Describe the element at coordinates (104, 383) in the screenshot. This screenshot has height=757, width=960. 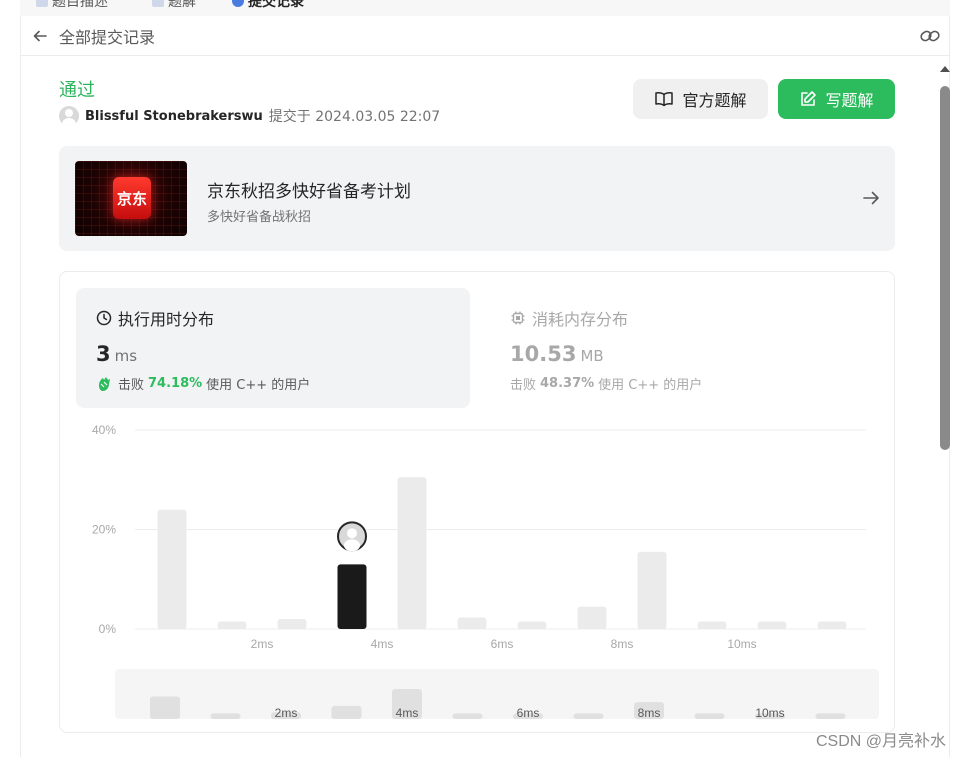
I see `clap-icon` at that location.